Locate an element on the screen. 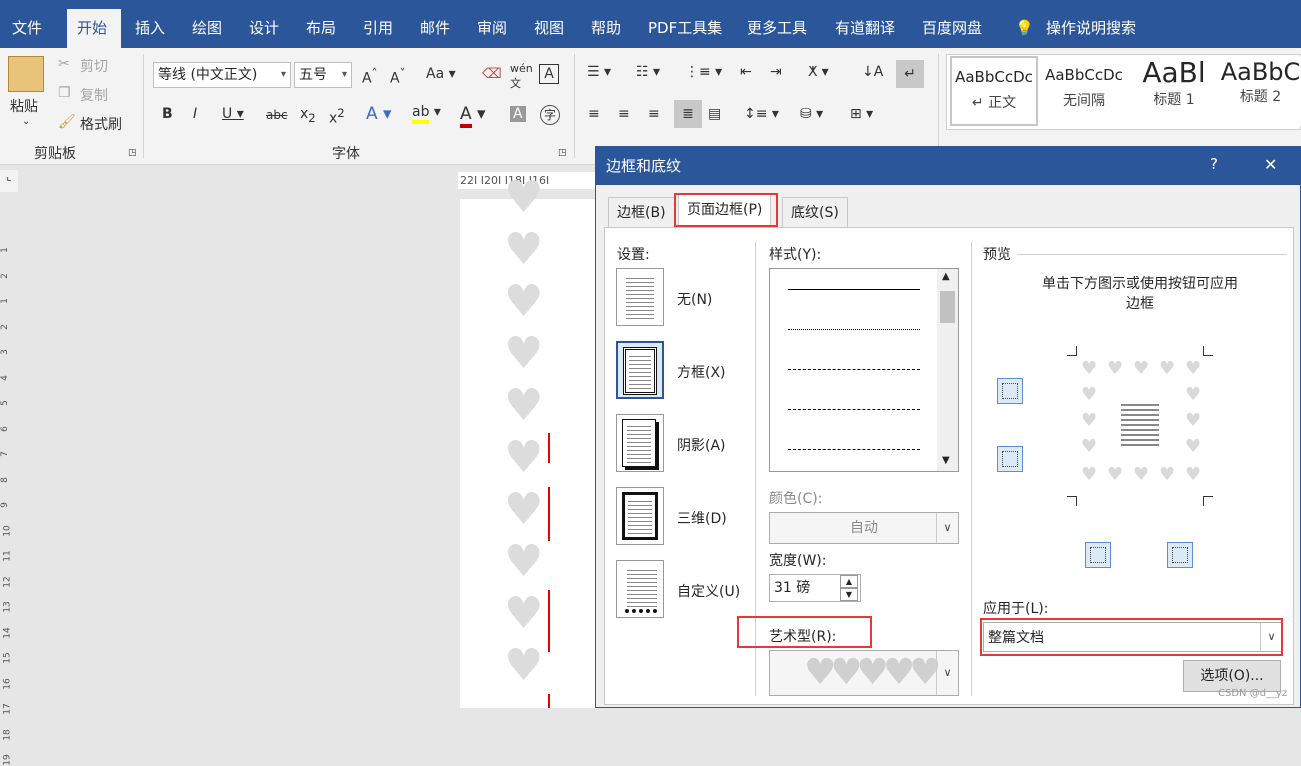 The height and width of the screenshot is (766, 1301). underline-icon: U ▾ is located at coordinates (233, 114).